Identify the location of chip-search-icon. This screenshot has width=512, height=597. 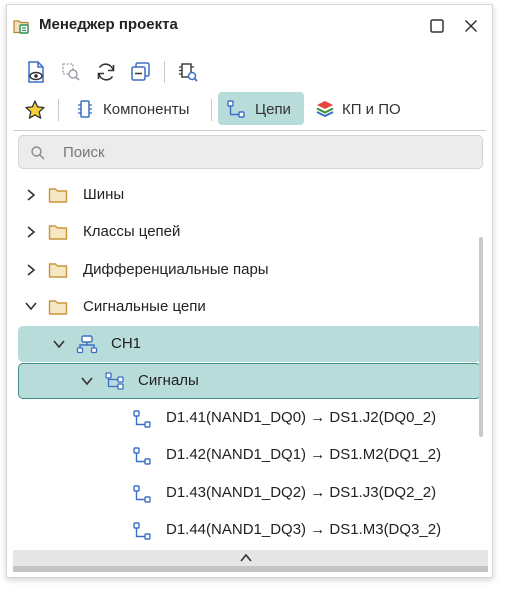
(188, 72).